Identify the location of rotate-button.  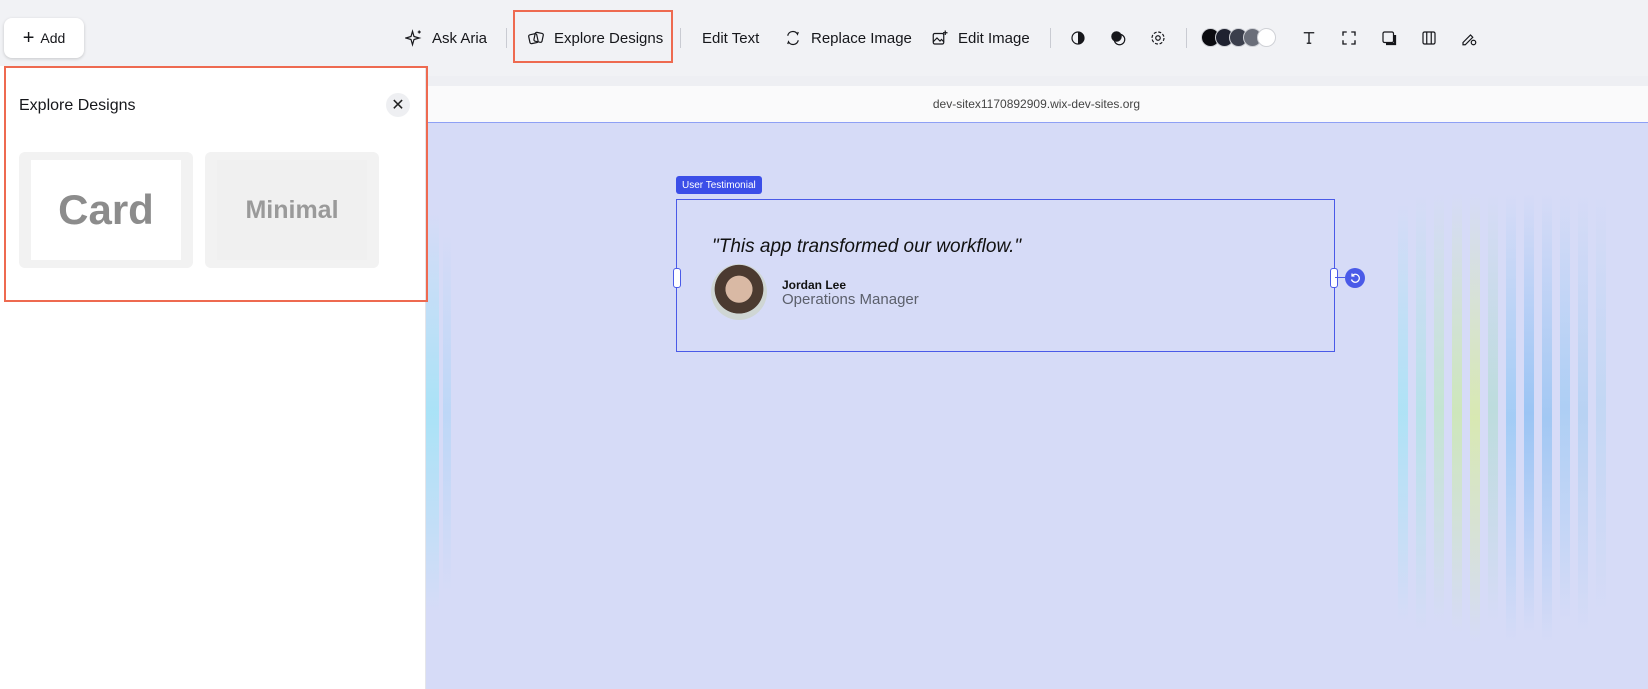
(1355, 278).